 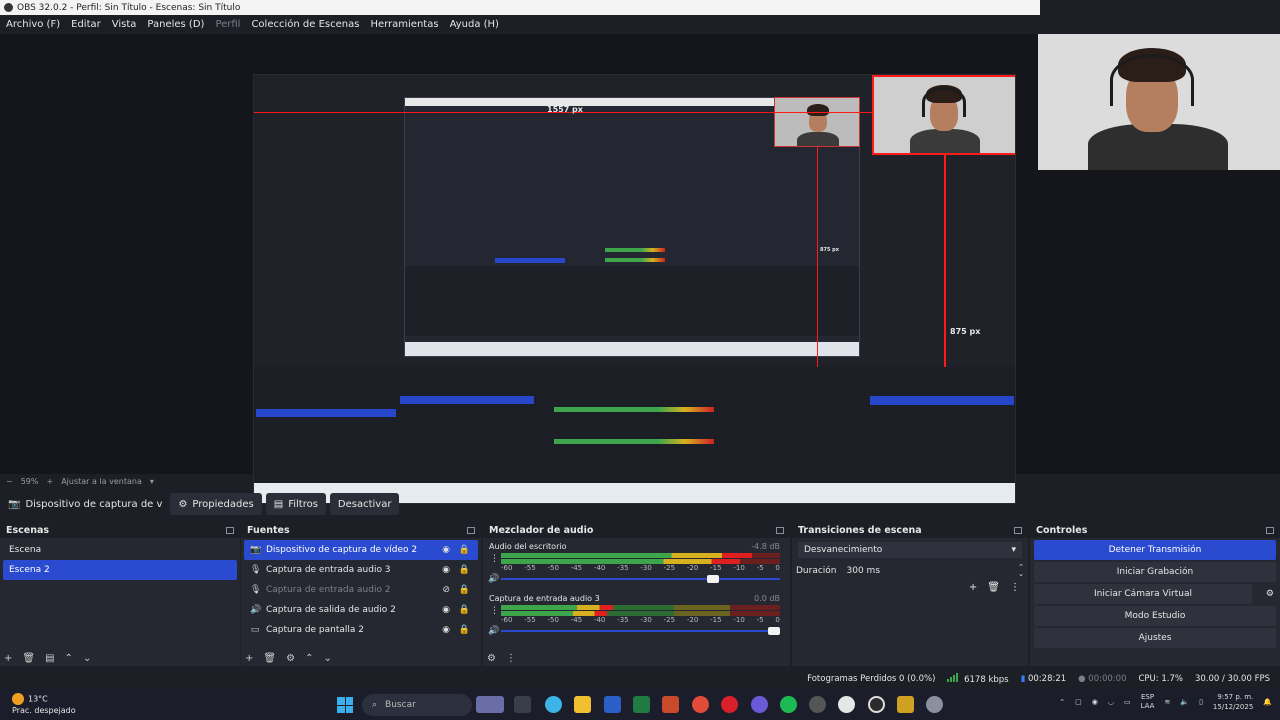 I want to click on remove-transition-icon: 🗑, so click(x=993, y=587).